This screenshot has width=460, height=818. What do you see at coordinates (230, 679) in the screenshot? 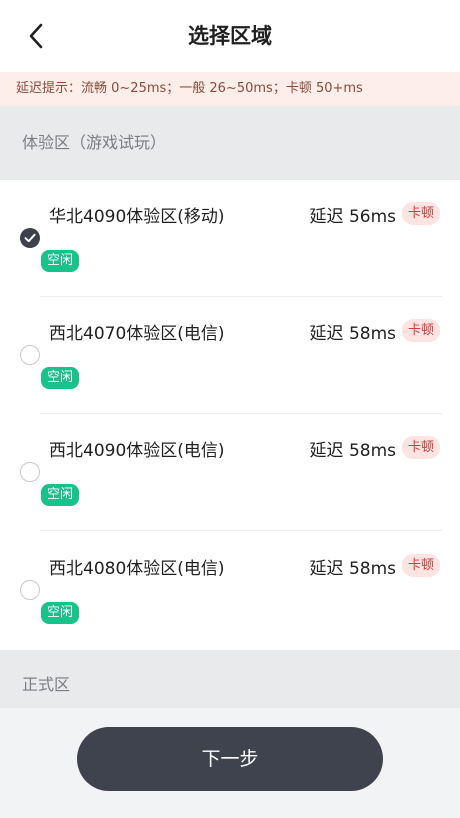
I see `section-header-formal: 正式区` at bounding box center [230, 679].